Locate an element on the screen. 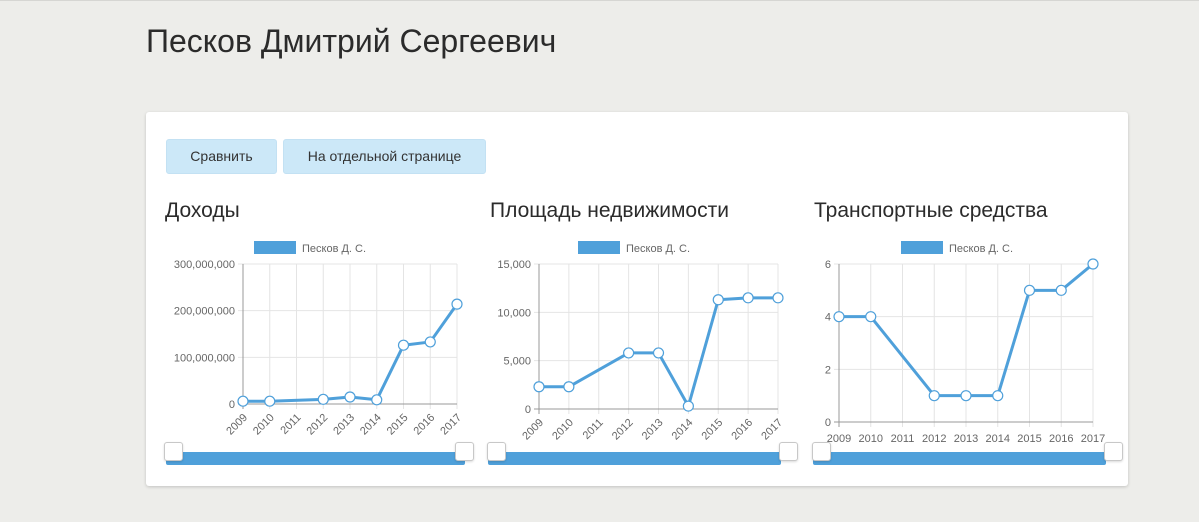 This screenshot has height=522, width=1199. y-tick-label: 4 is located at coordinates (828, 318).